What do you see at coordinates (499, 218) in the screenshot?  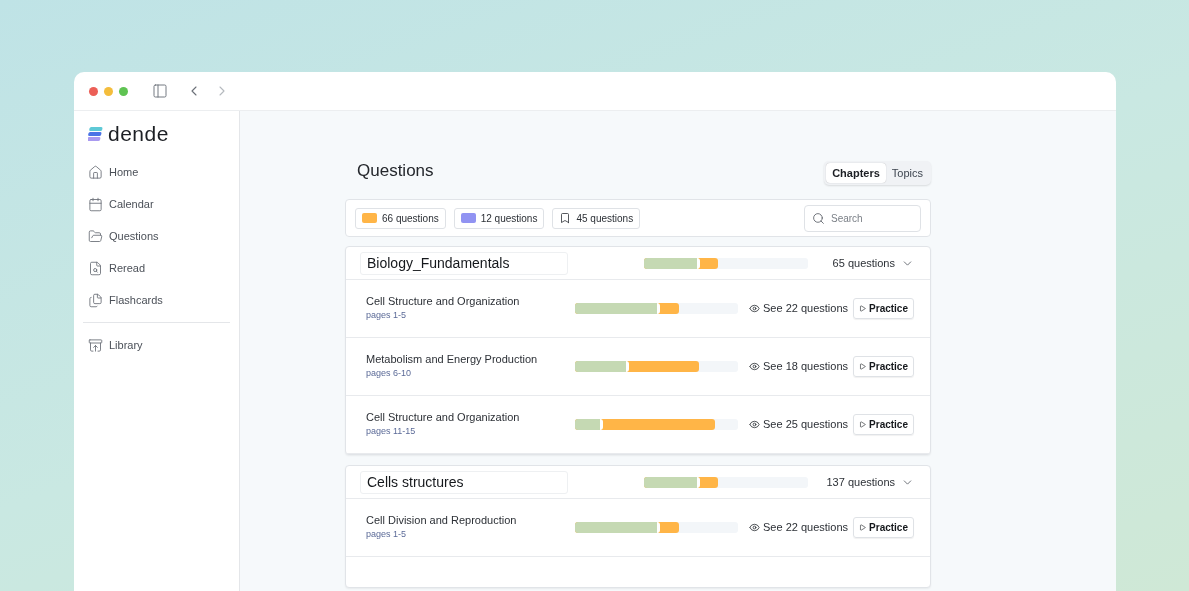 I see `filter-chip: 12 questions` at bounding box center [499, 218].